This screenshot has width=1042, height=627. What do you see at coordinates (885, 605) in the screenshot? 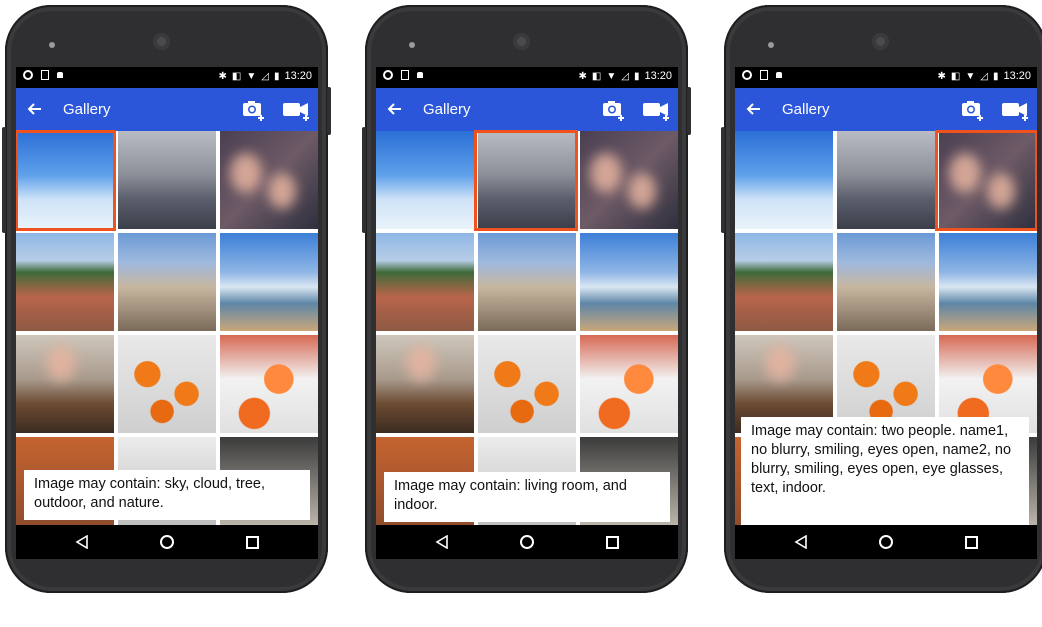
I see `panel-label: (c)` at bounding box center [885, 605].